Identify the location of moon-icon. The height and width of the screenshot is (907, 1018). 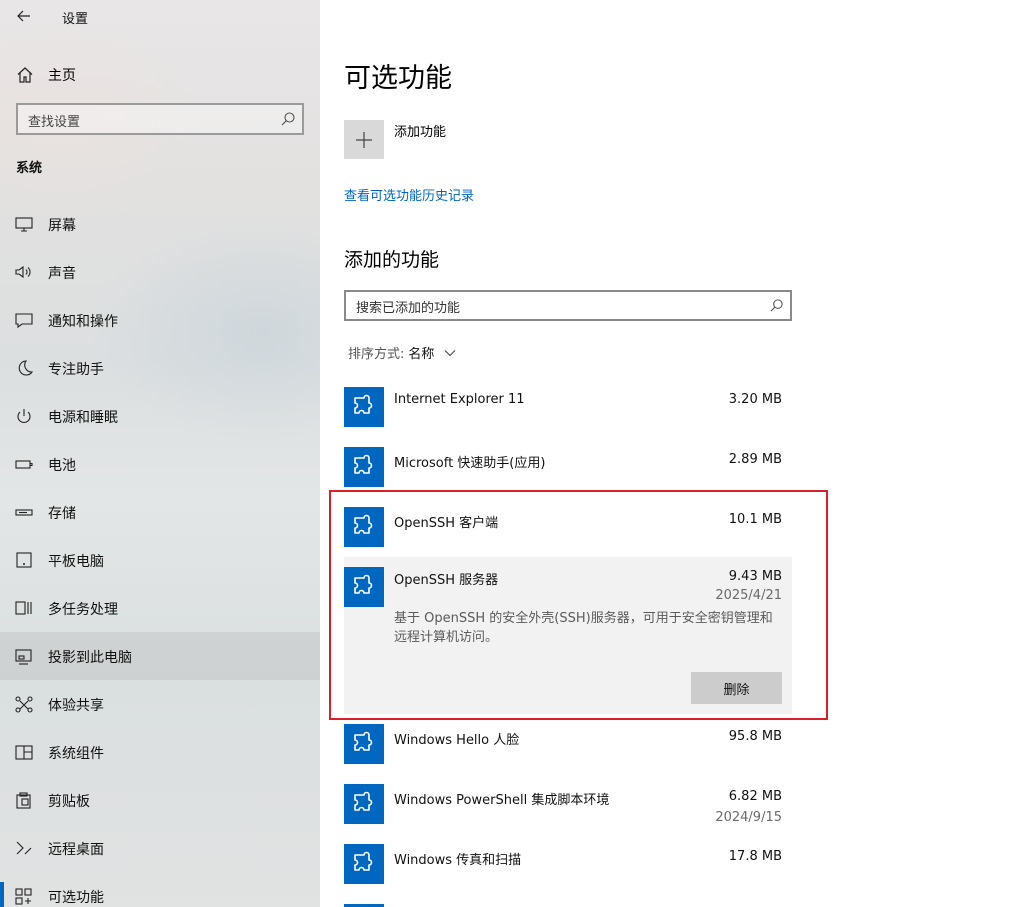
(26, 368).